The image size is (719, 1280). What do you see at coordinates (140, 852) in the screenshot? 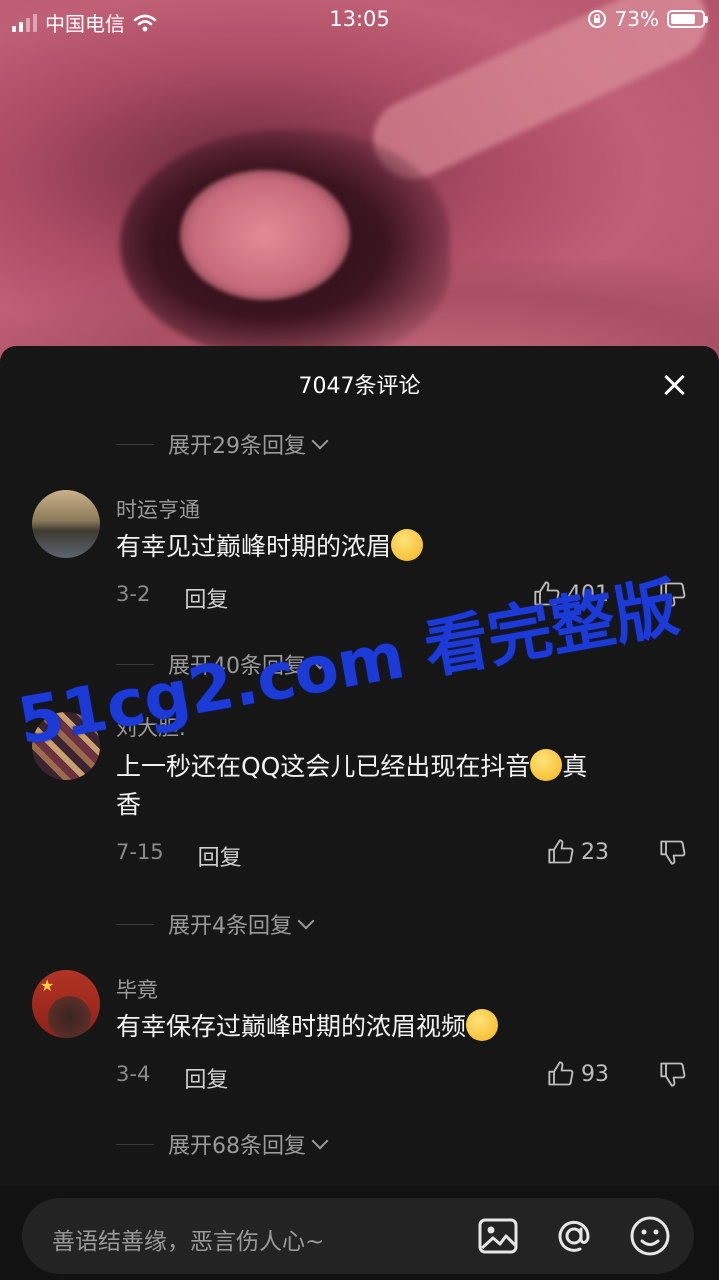
I see `comment-date: 7-15` at bounding box center [140, 852].